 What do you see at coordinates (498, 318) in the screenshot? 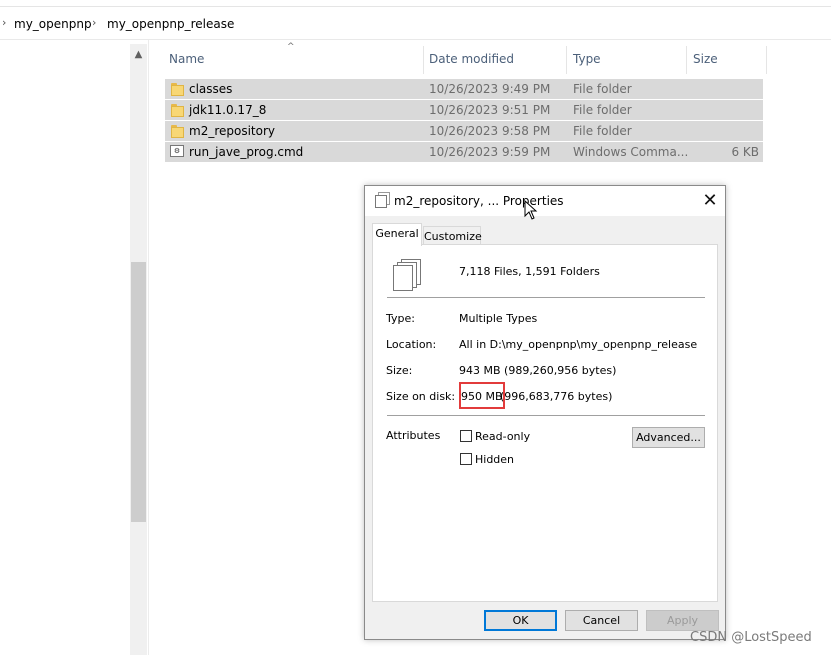
I see `type-value: Multiple Types` at bounding box center [498, 318].